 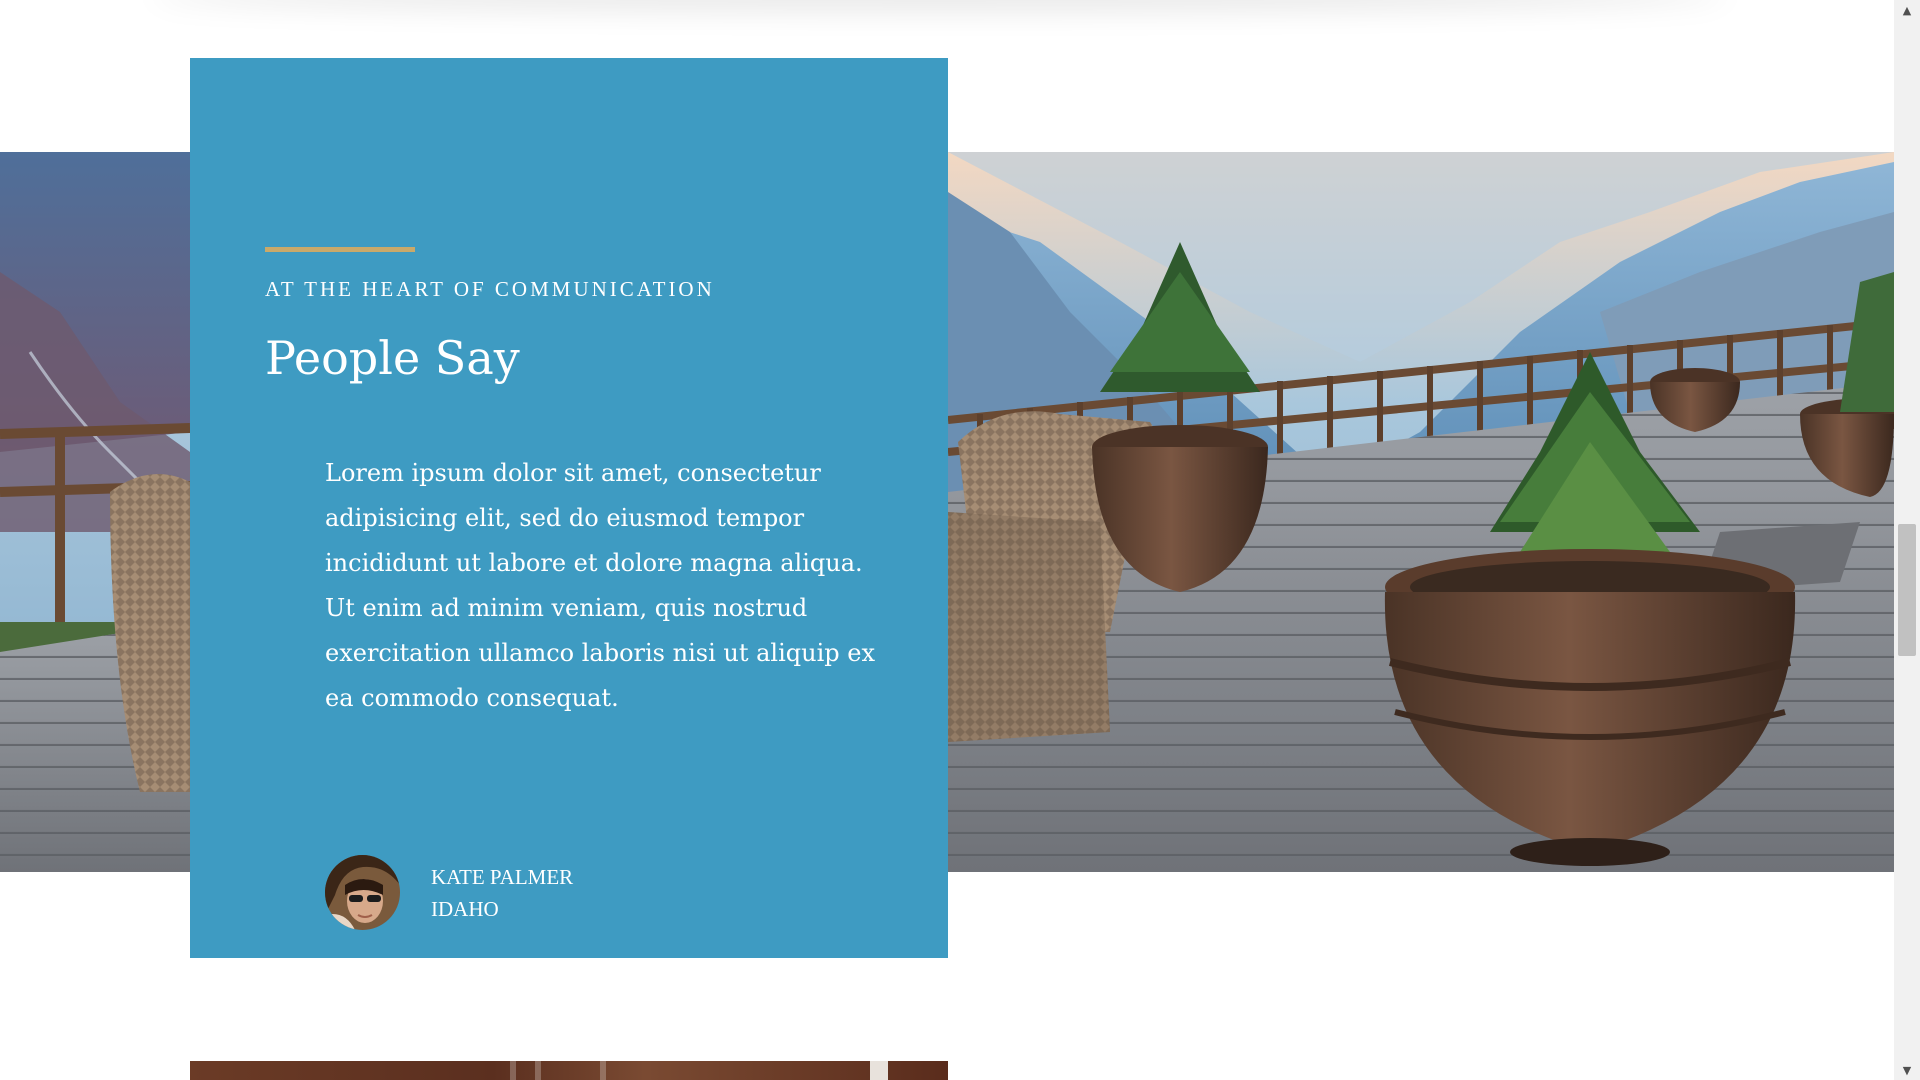 I want to click on author-location: IDAHO, so click(x=465, y=908).